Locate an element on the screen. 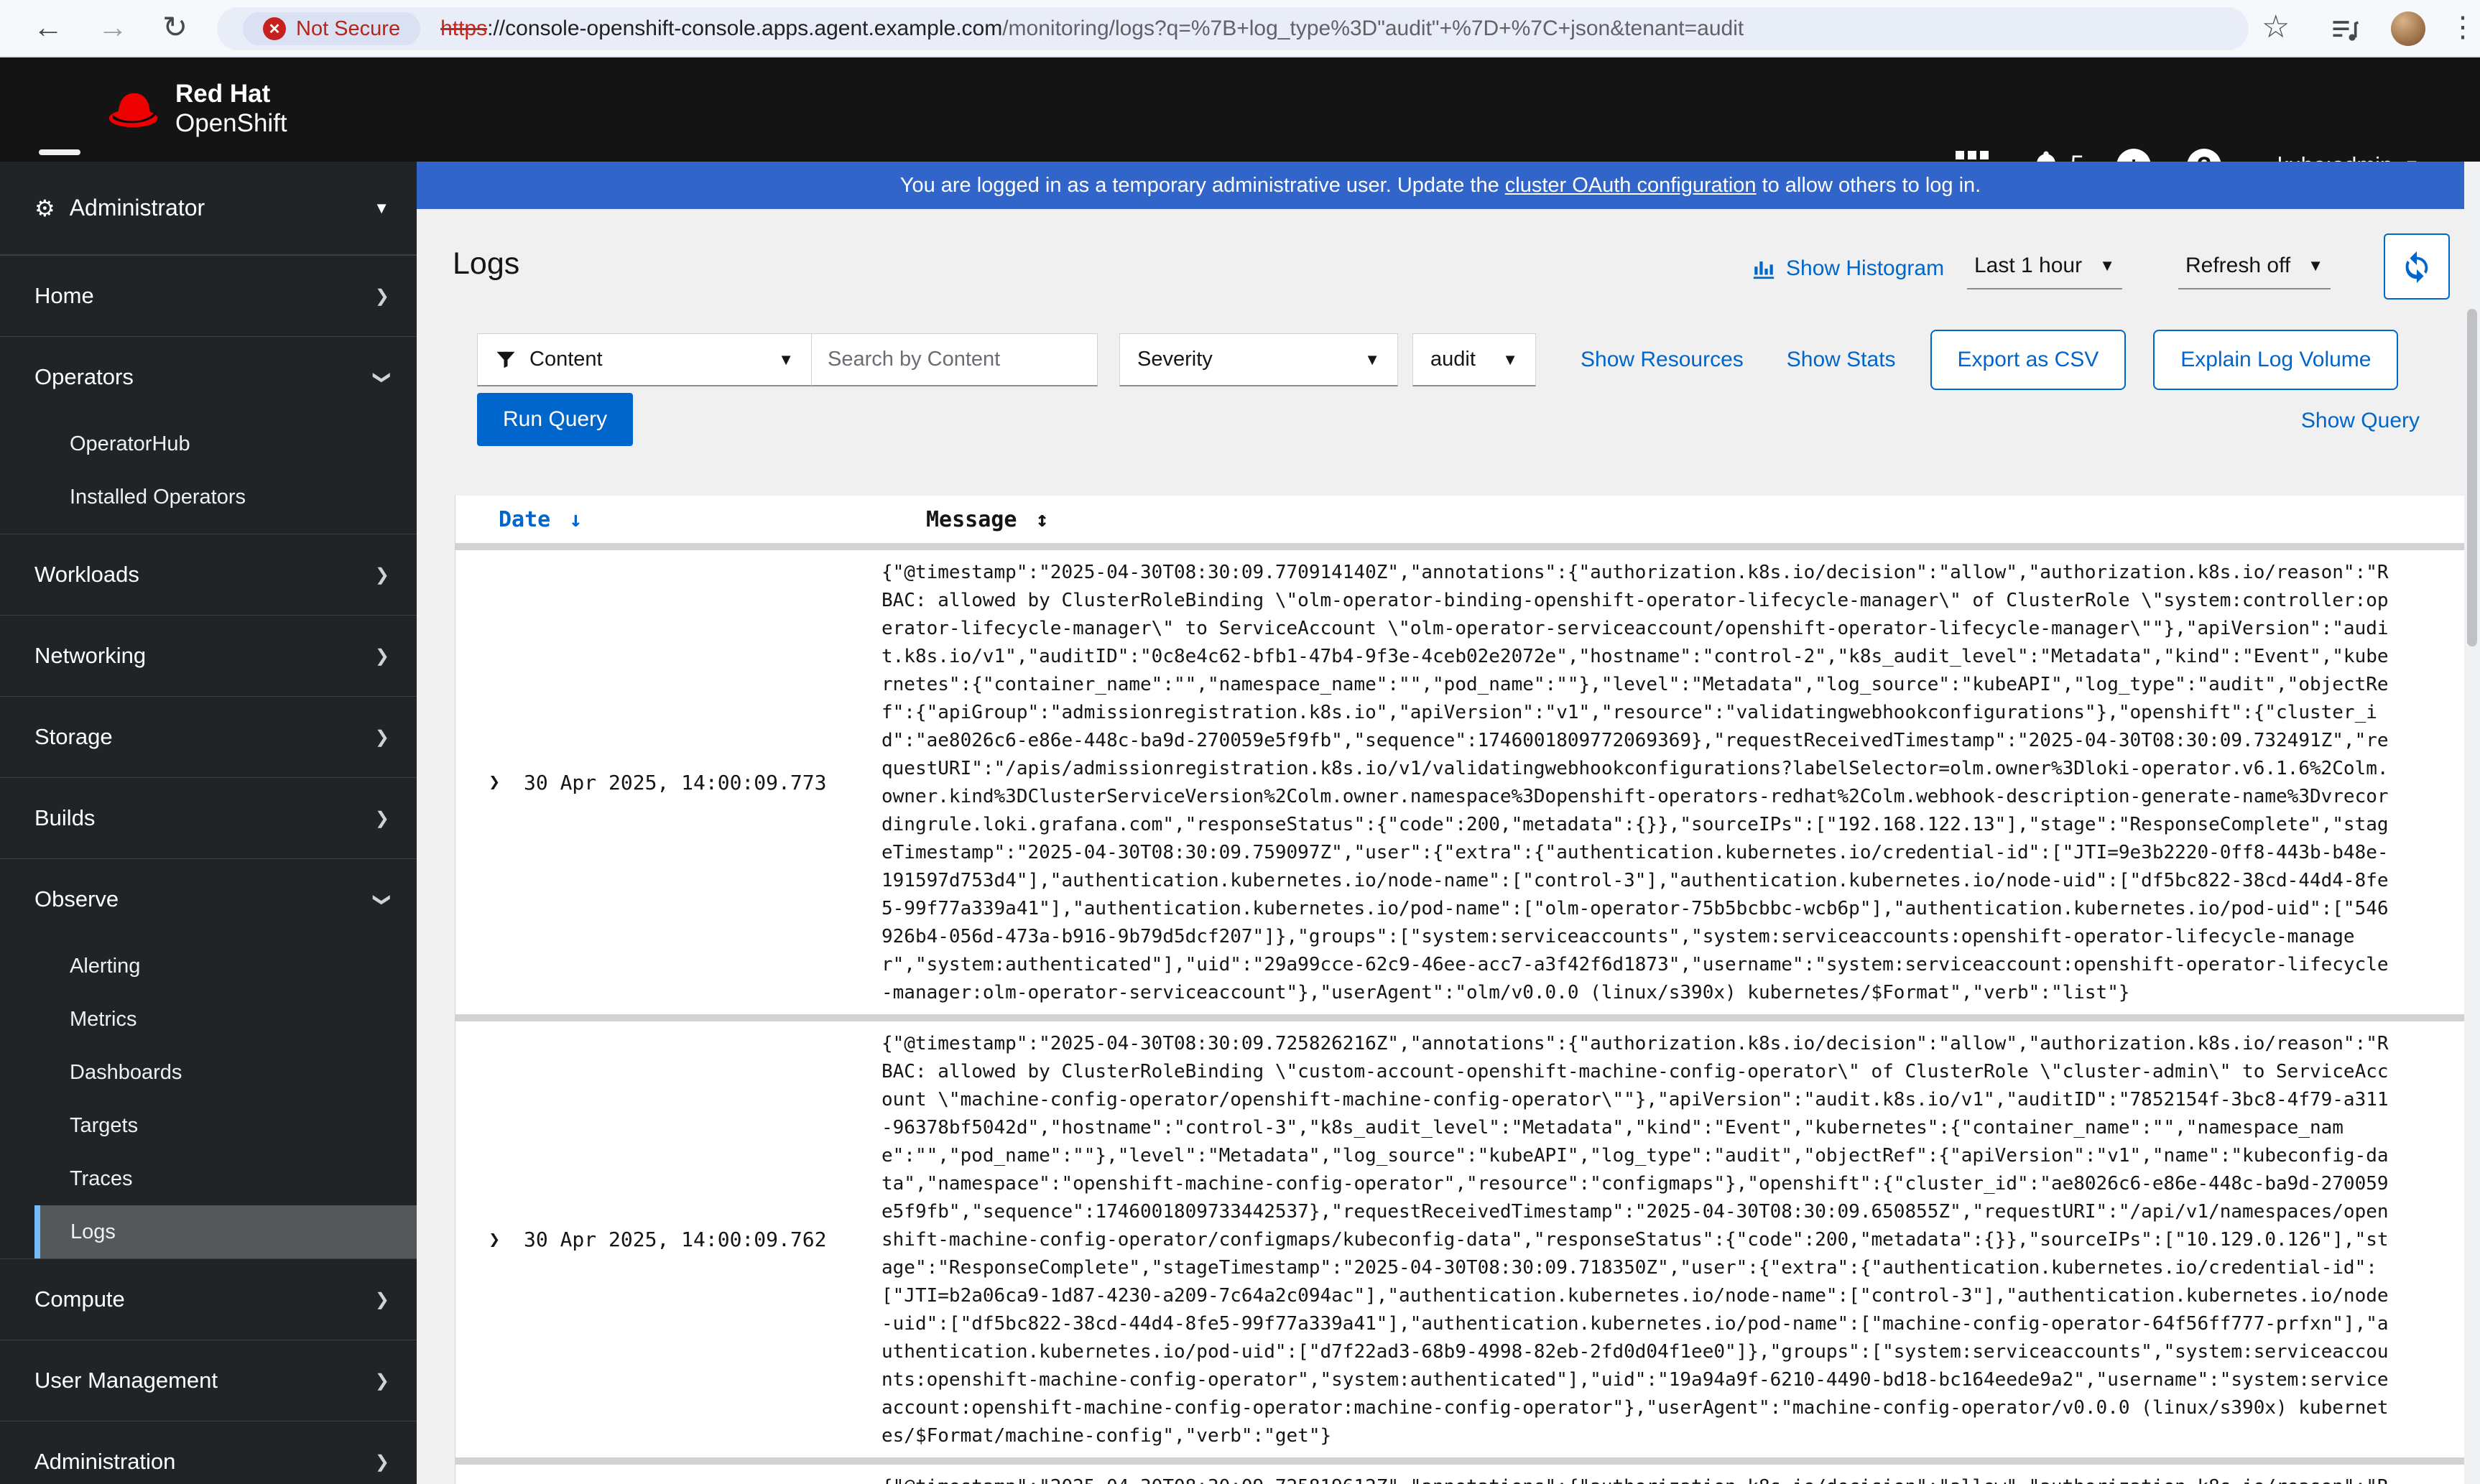 This screenshot has width=2480, height=1484. sync-icon is located at coordinates (2416, 267).